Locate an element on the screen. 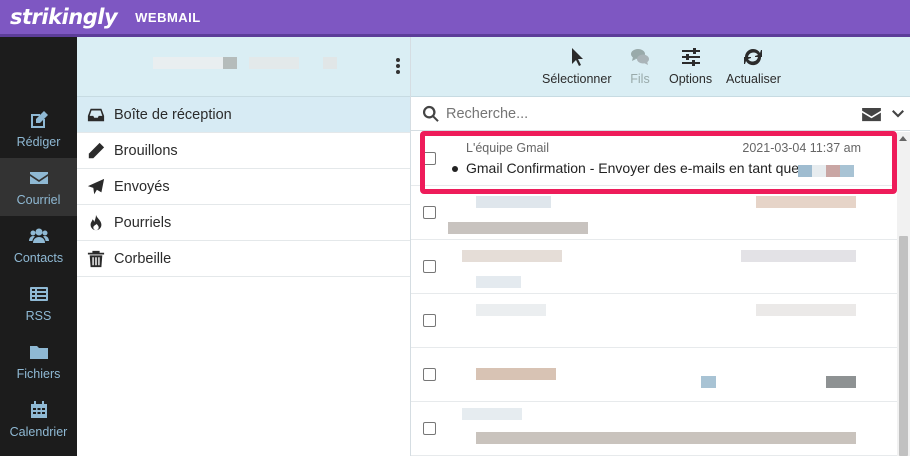  inbox-icon is located at coordinates (96, 114).